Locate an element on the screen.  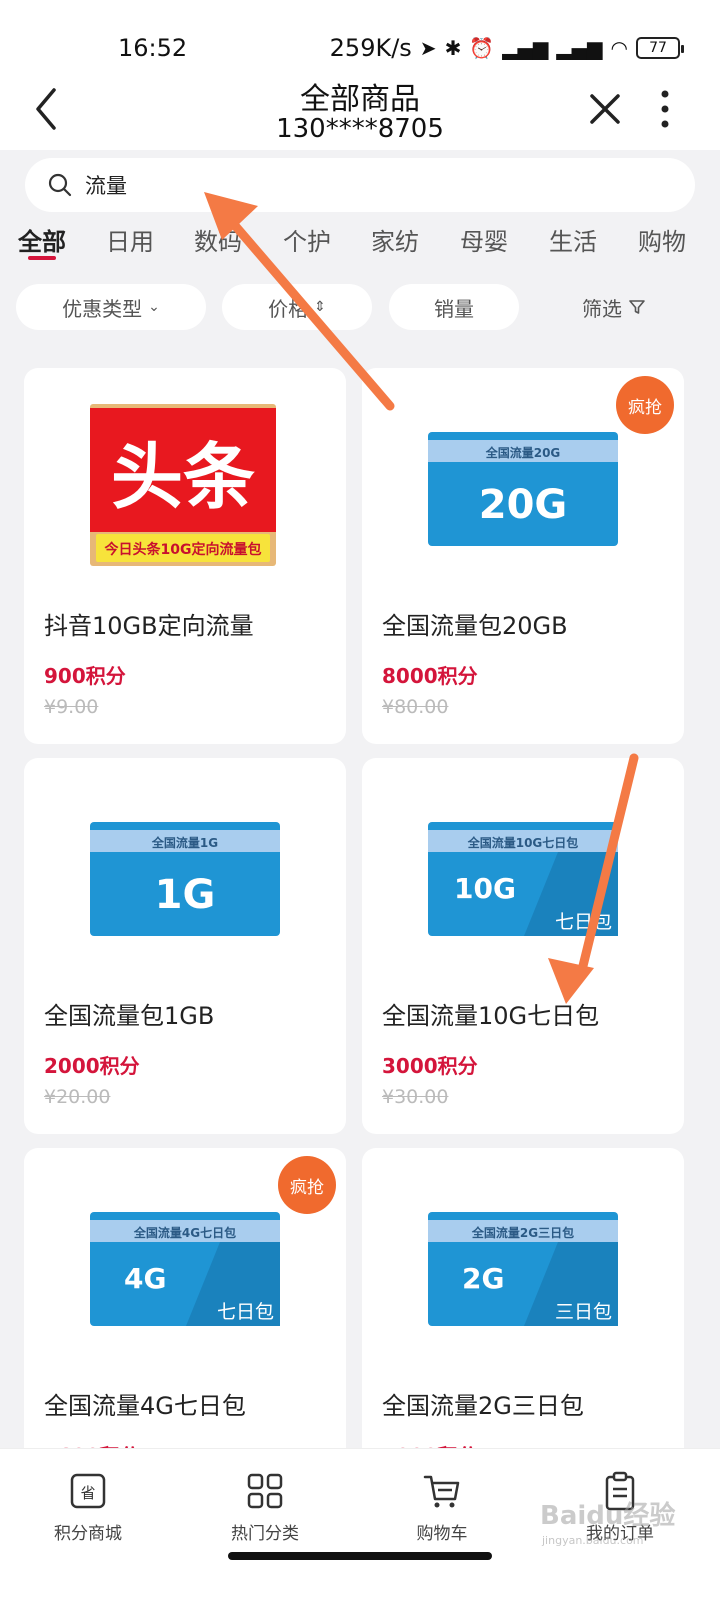
nav-cart: 购物车 is located at coordinates (442, 1507).